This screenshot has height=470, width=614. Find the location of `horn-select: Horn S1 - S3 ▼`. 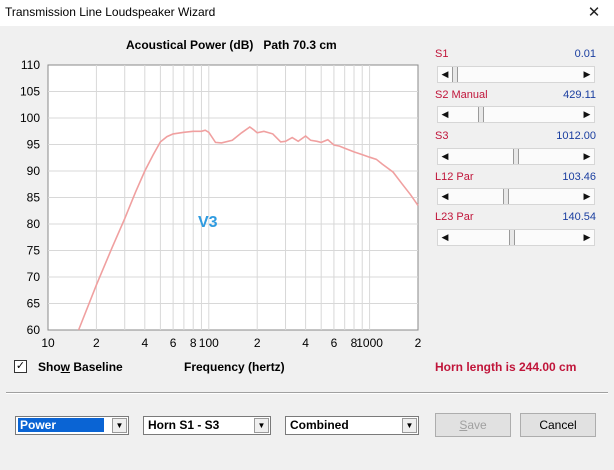

horn-select: Horn S1 - S3 ▼ is located at coordinates (207, 425).